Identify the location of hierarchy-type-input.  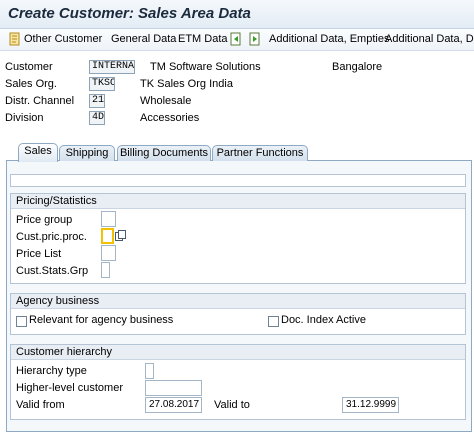
(149, 371).